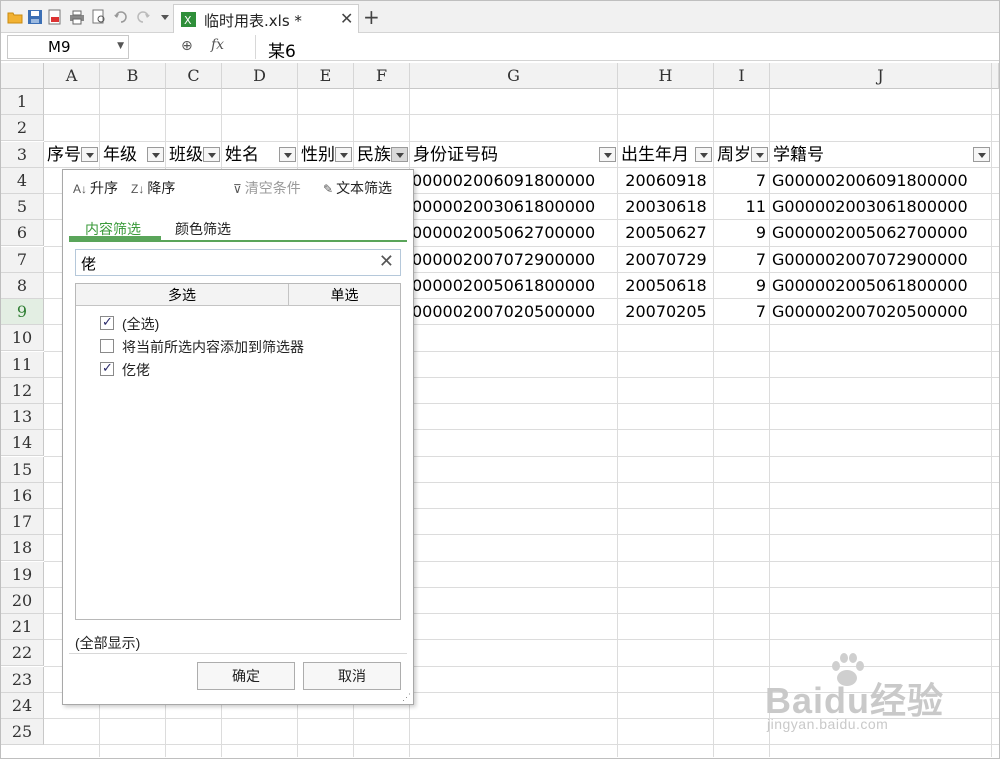  What do you see at coordinates (238, 262) in the screenshot?
I see `filter-search-input: 佬 ✕` at bounding box center [238, 262].